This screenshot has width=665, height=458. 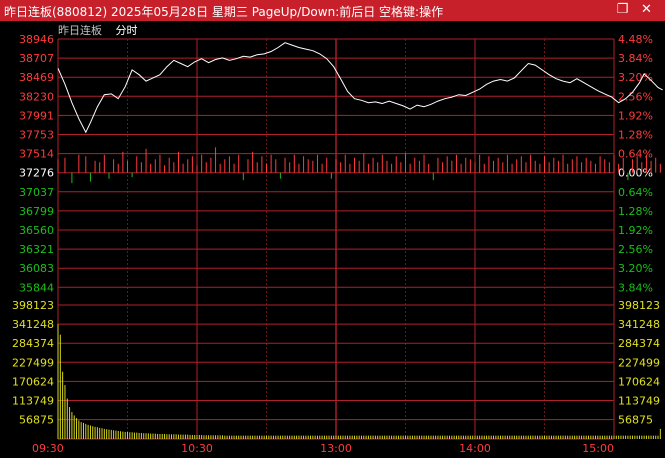 What do you see at coordinates (639, 401) in the screenshot?
I see `volume-tick-label-right: 113749` at bounding box center [639, 401].